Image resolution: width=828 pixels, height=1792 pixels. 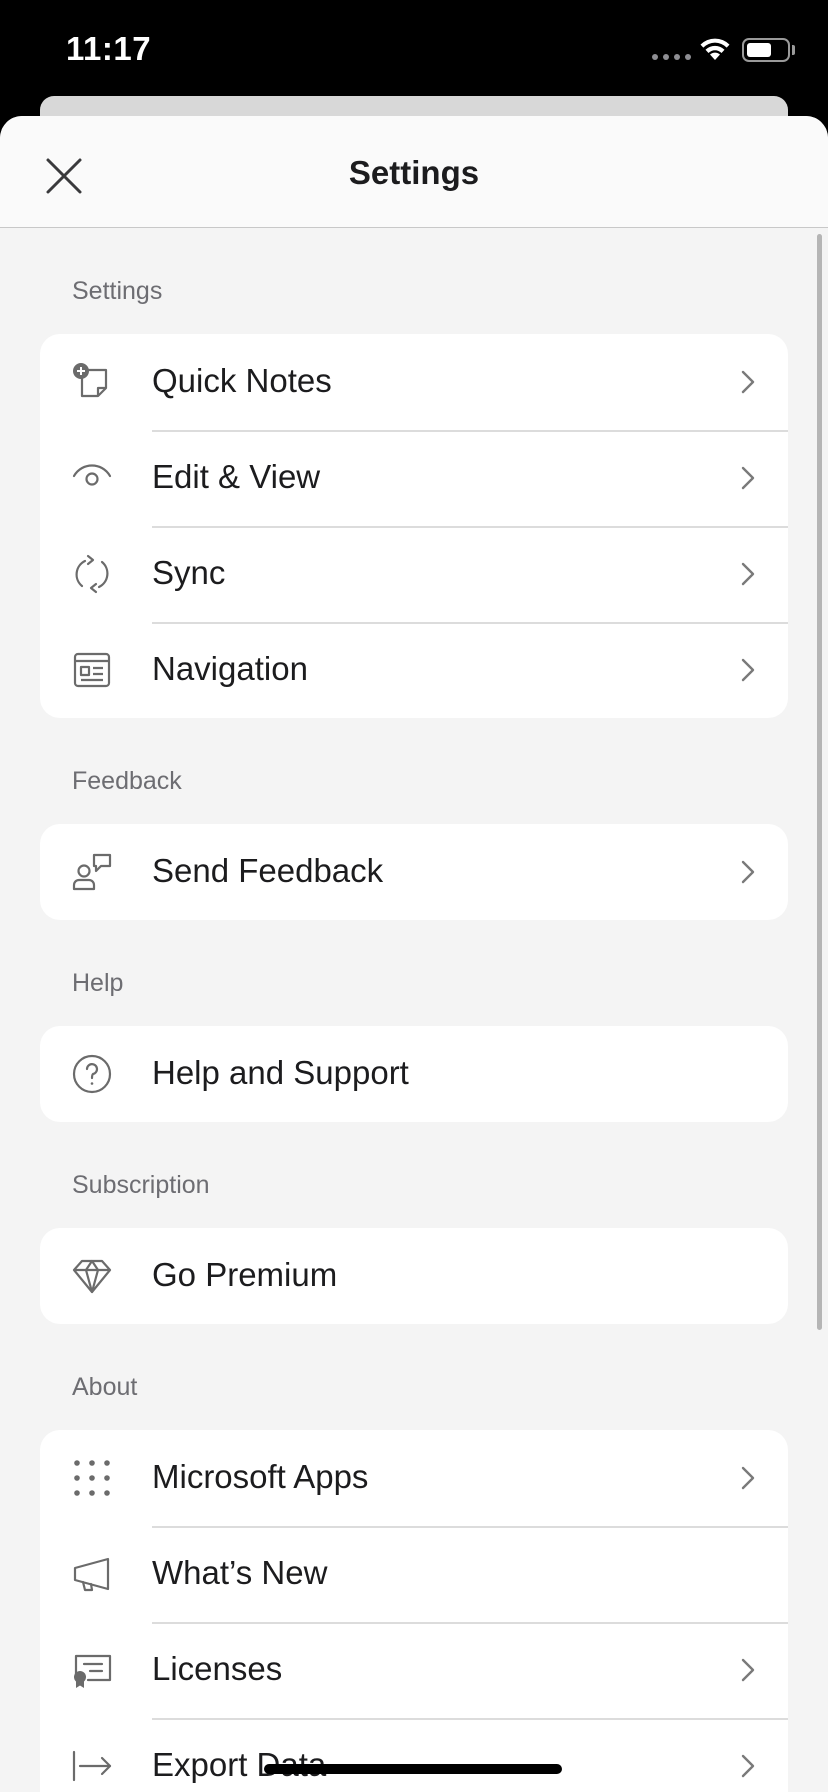 I want to click on section-label-feedback: Feedback, so click(x=127, y=781).